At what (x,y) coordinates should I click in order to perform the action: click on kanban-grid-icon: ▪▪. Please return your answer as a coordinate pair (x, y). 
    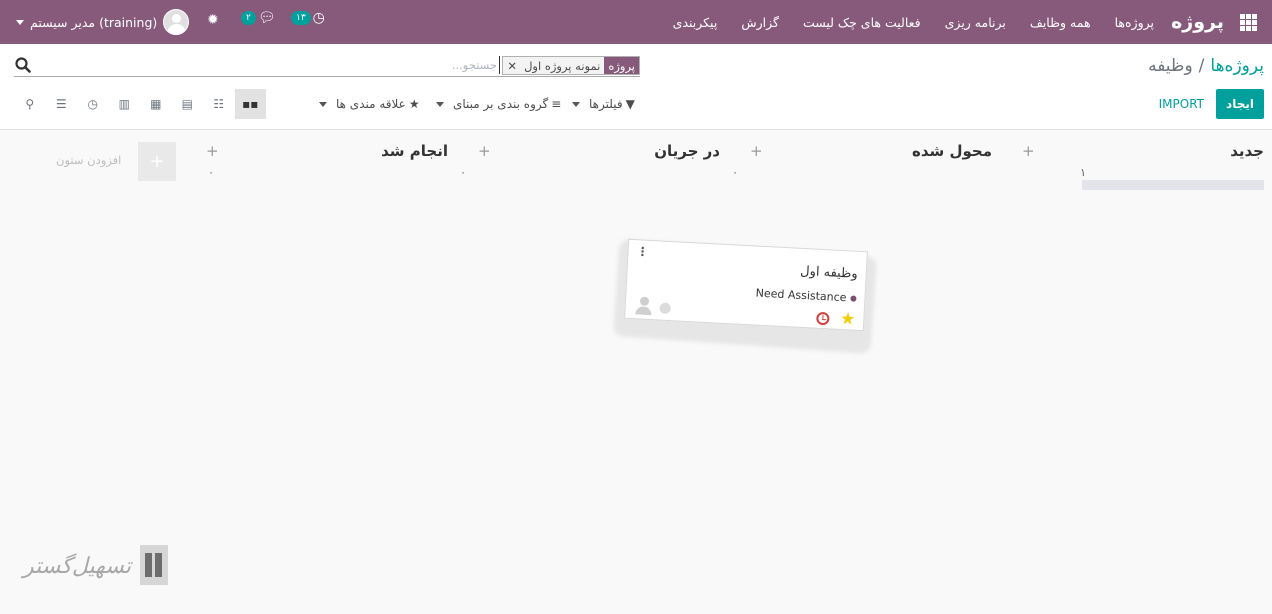
    Looking at the image, I should click on (250, 104).